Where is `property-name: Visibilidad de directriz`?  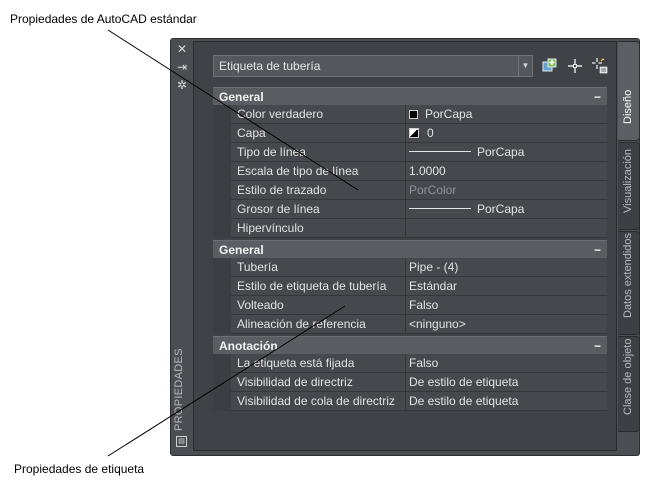 property-name: Visibilidad de directriz is located at coordinates (295, 382).